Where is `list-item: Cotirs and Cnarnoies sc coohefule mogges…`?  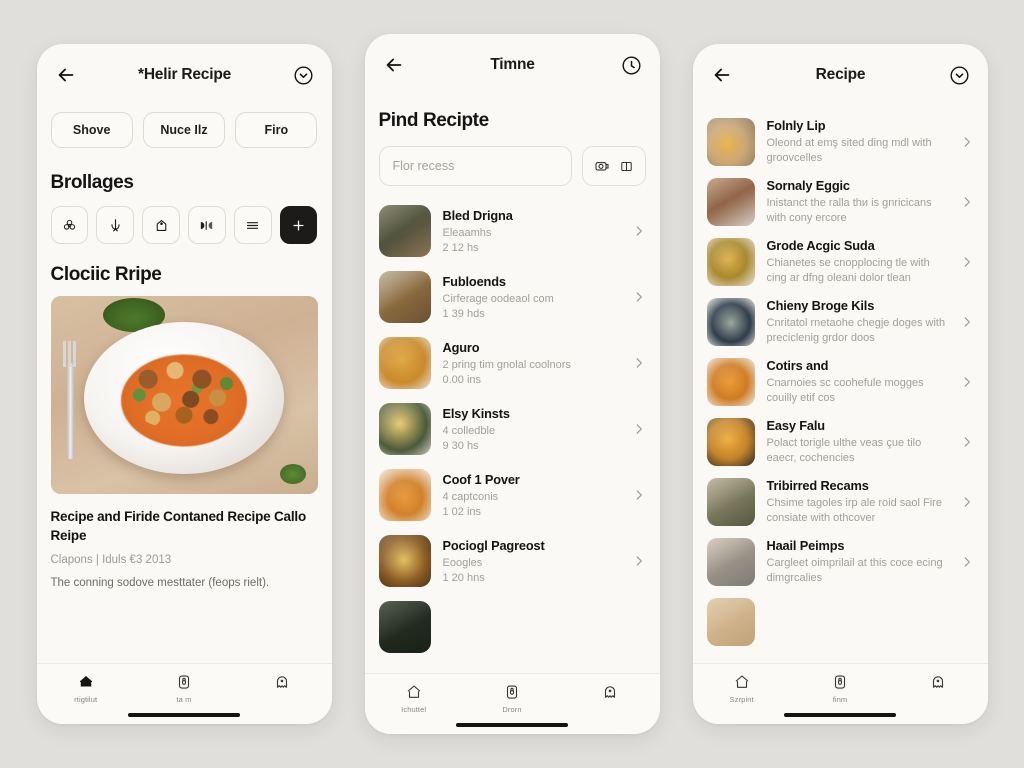
list-item: Cotirs and Cnarnoies sc coohefule mogges… is located at coordinates (840, 382).